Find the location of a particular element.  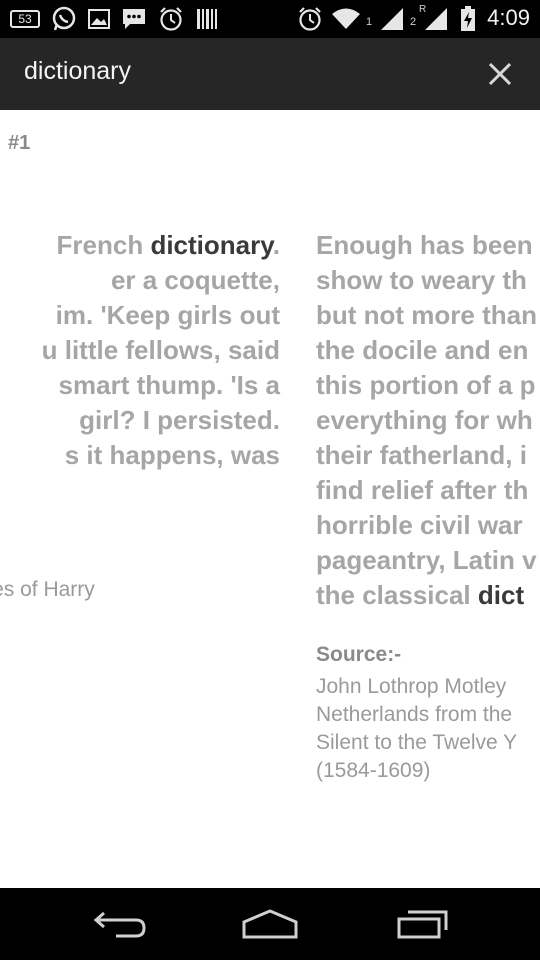

source-line: Silent to the Twelve Y is located at coordinates (417, 742).